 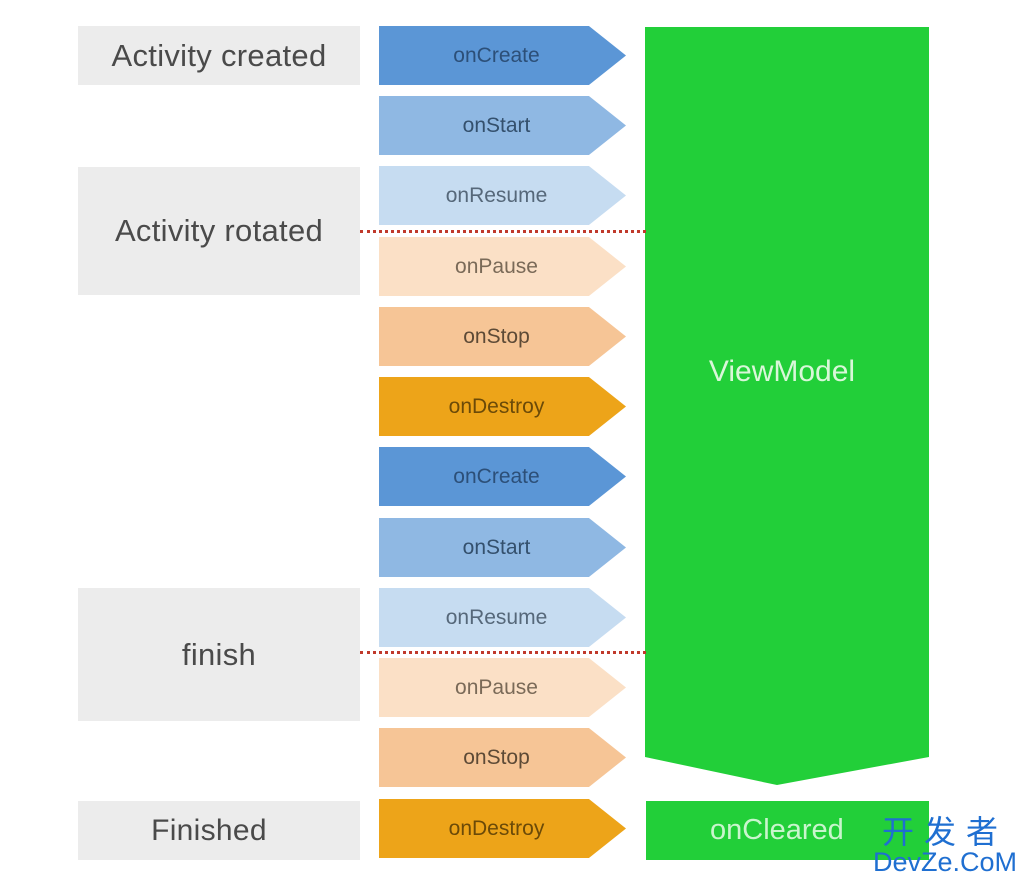 What do you see at coordinates (503, 652) in the screenshot?
I see `finish-divider` at bounding box center [503, 652].